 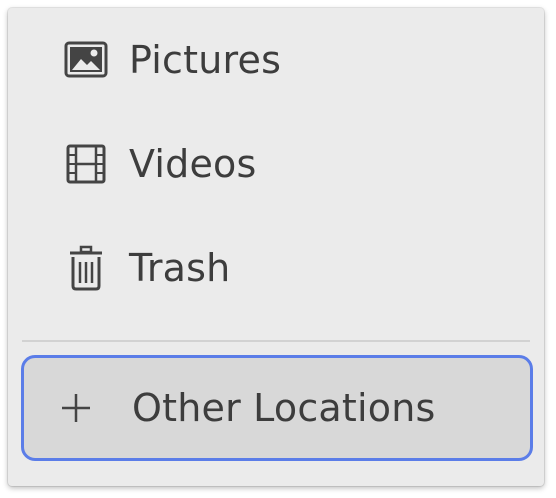 I want to click on pictures-icon, so click(x=86, y=60).